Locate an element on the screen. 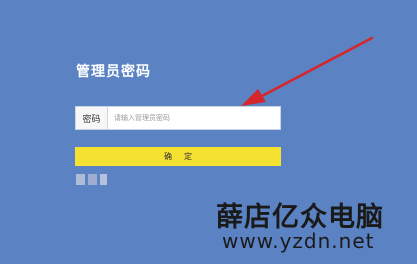  password-row: 密码 is located at coordinates (178, 118).